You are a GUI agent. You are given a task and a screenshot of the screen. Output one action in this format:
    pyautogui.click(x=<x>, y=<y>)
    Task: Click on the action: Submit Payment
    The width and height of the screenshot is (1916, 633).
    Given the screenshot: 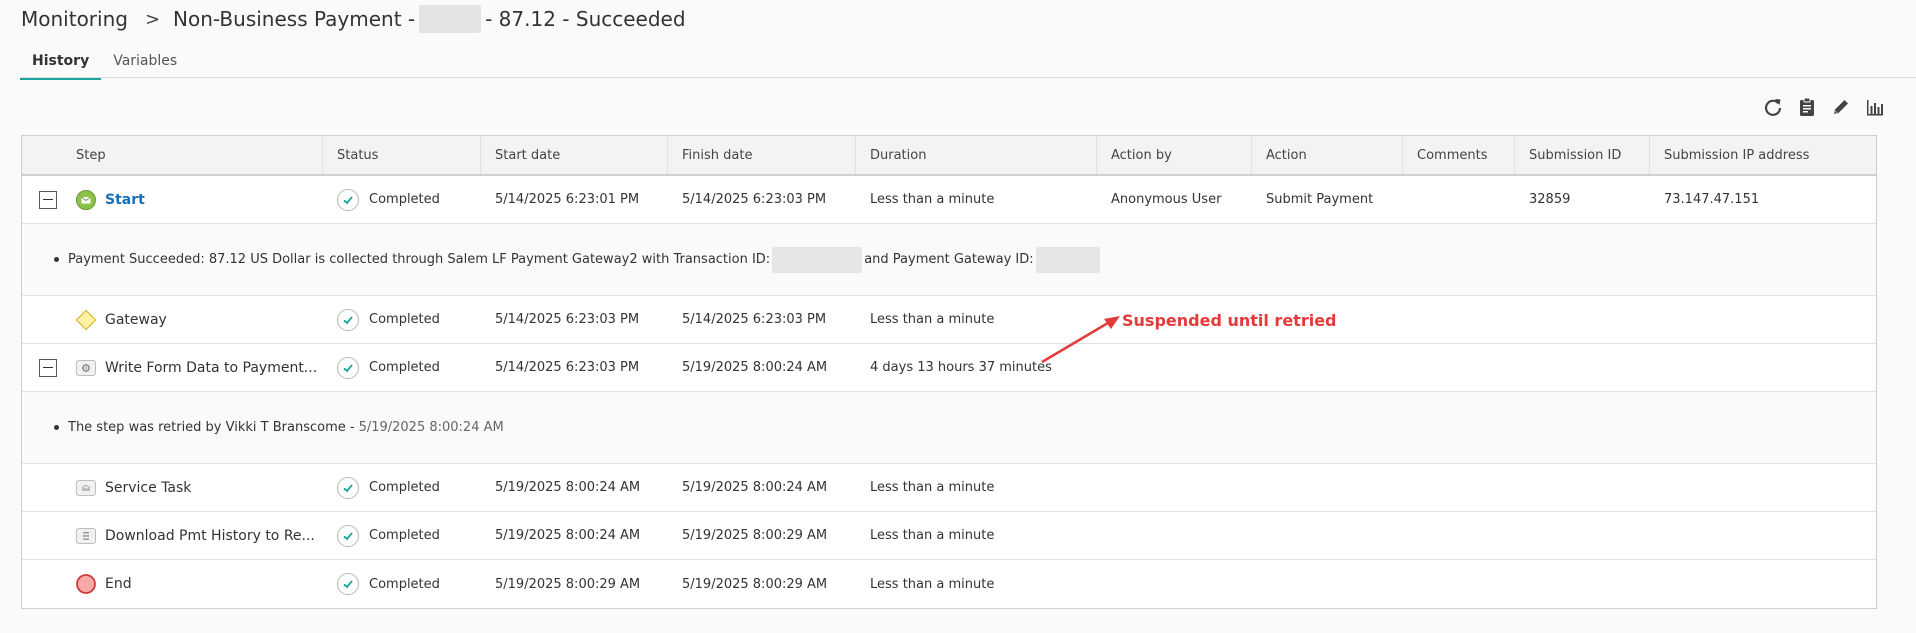 What is the action you would take?
    pyautogui.click(x=1320, y=199)
    